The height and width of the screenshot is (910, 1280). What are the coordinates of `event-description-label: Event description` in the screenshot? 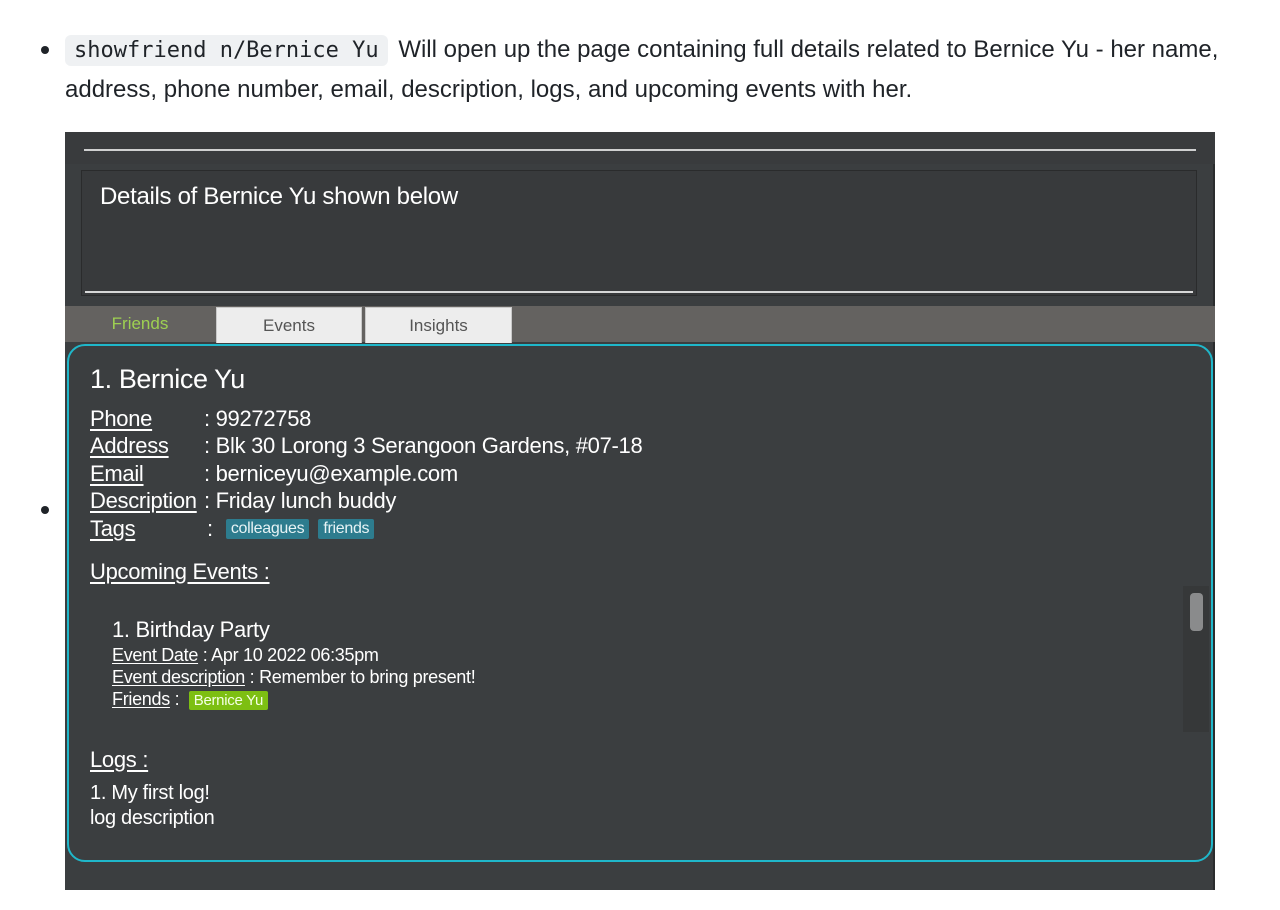 It's located at (178, 677).